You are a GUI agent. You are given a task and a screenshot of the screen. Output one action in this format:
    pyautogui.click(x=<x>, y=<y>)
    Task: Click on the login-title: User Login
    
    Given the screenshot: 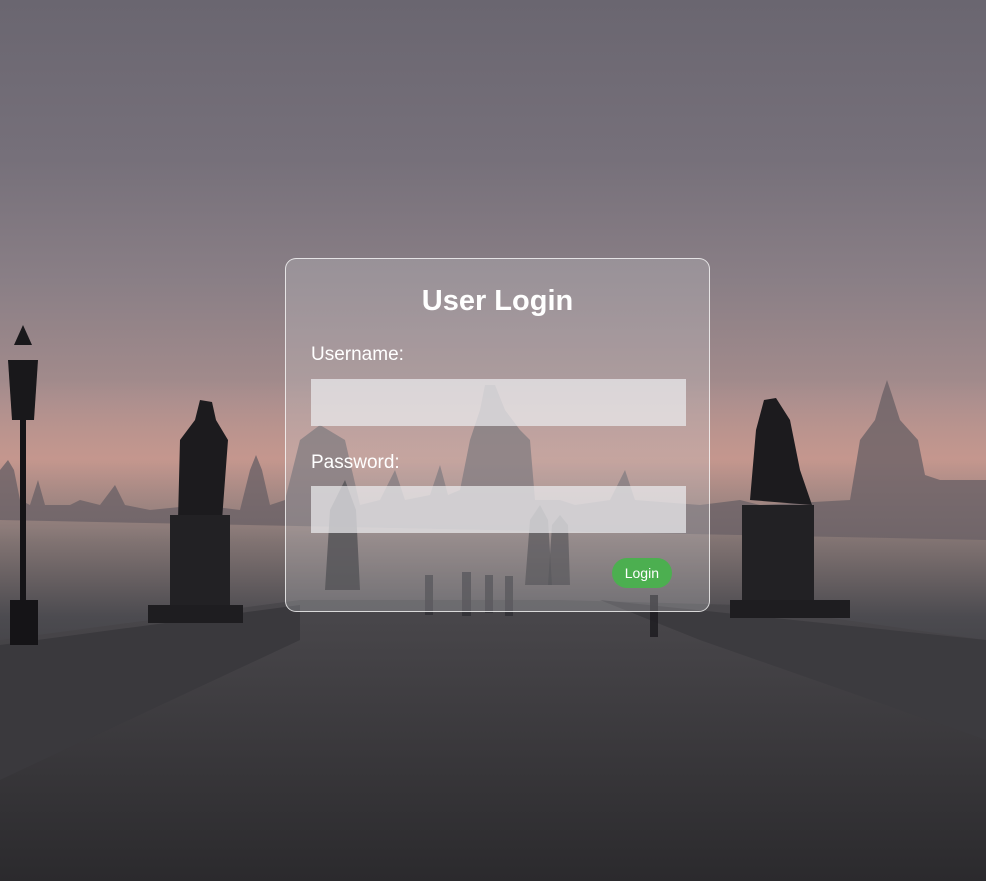 What is the action you would take?
    pyautogui.click(x=497, y=301)
    